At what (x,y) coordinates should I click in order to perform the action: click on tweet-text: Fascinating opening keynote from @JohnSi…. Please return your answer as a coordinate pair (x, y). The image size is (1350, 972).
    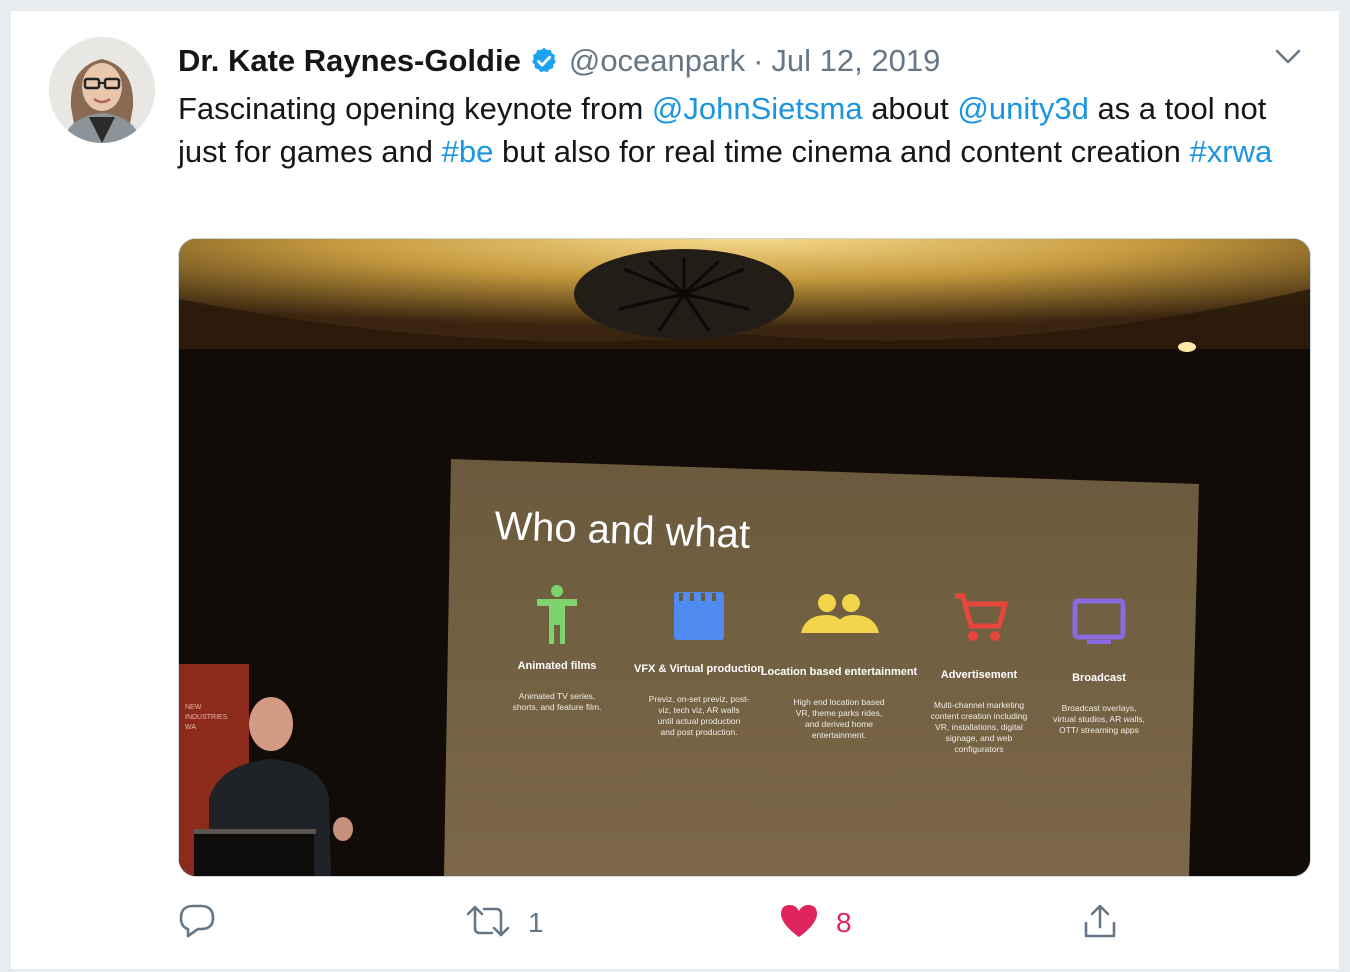
    Looking at the image, I should click on (748, 130).